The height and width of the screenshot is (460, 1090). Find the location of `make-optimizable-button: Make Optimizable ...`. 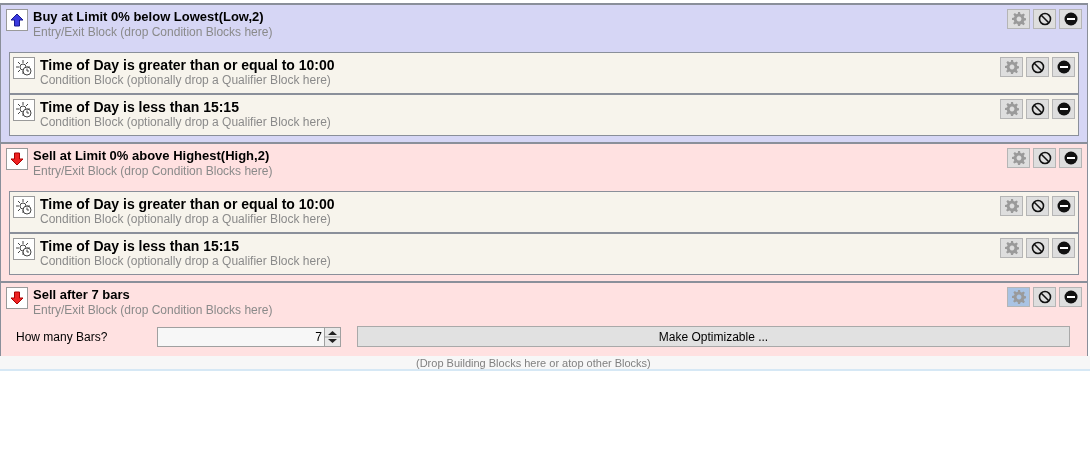

make-optimizable-button: Make Optimizable ... is located at coordinates (713, 336).